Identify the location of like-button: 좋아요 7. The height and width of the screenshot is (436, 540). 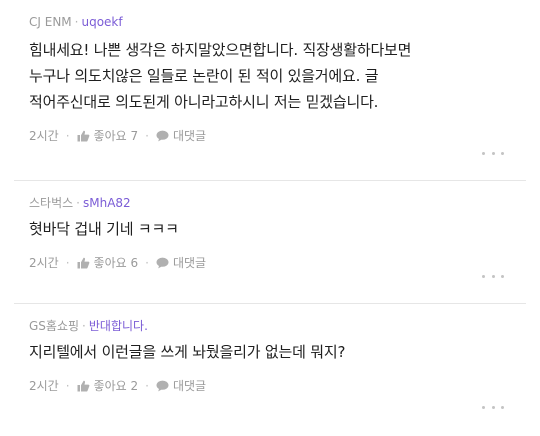
(108, 136).